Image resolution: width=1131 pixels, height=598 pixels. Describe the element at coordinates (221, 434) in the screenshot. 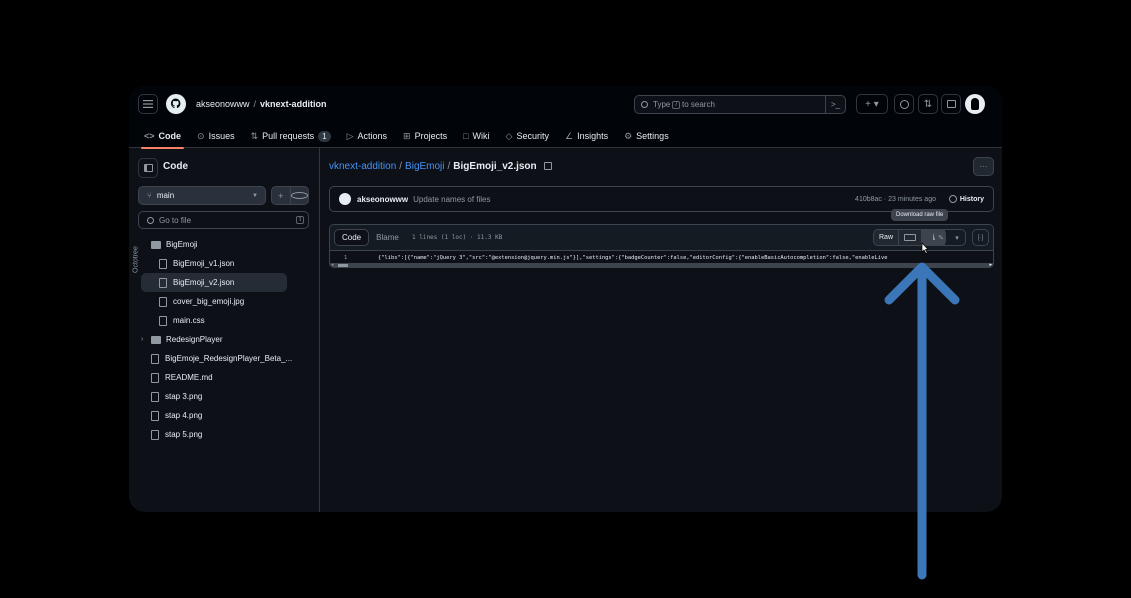

I see `tree-file-stap5: stap 5.png` at that location.